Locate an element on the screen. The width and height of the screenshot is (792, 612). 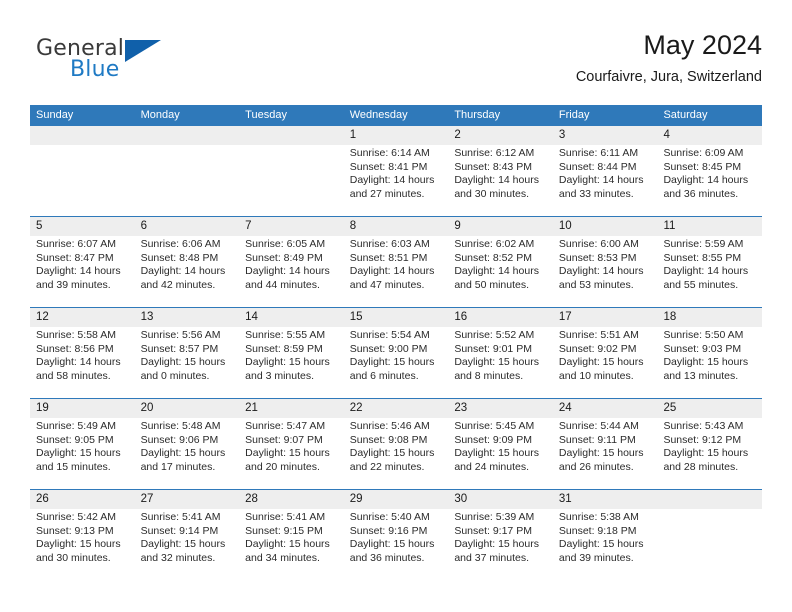
day-detail-daylight-line2: and 58 minutes. is located at coordinates (73, 375).